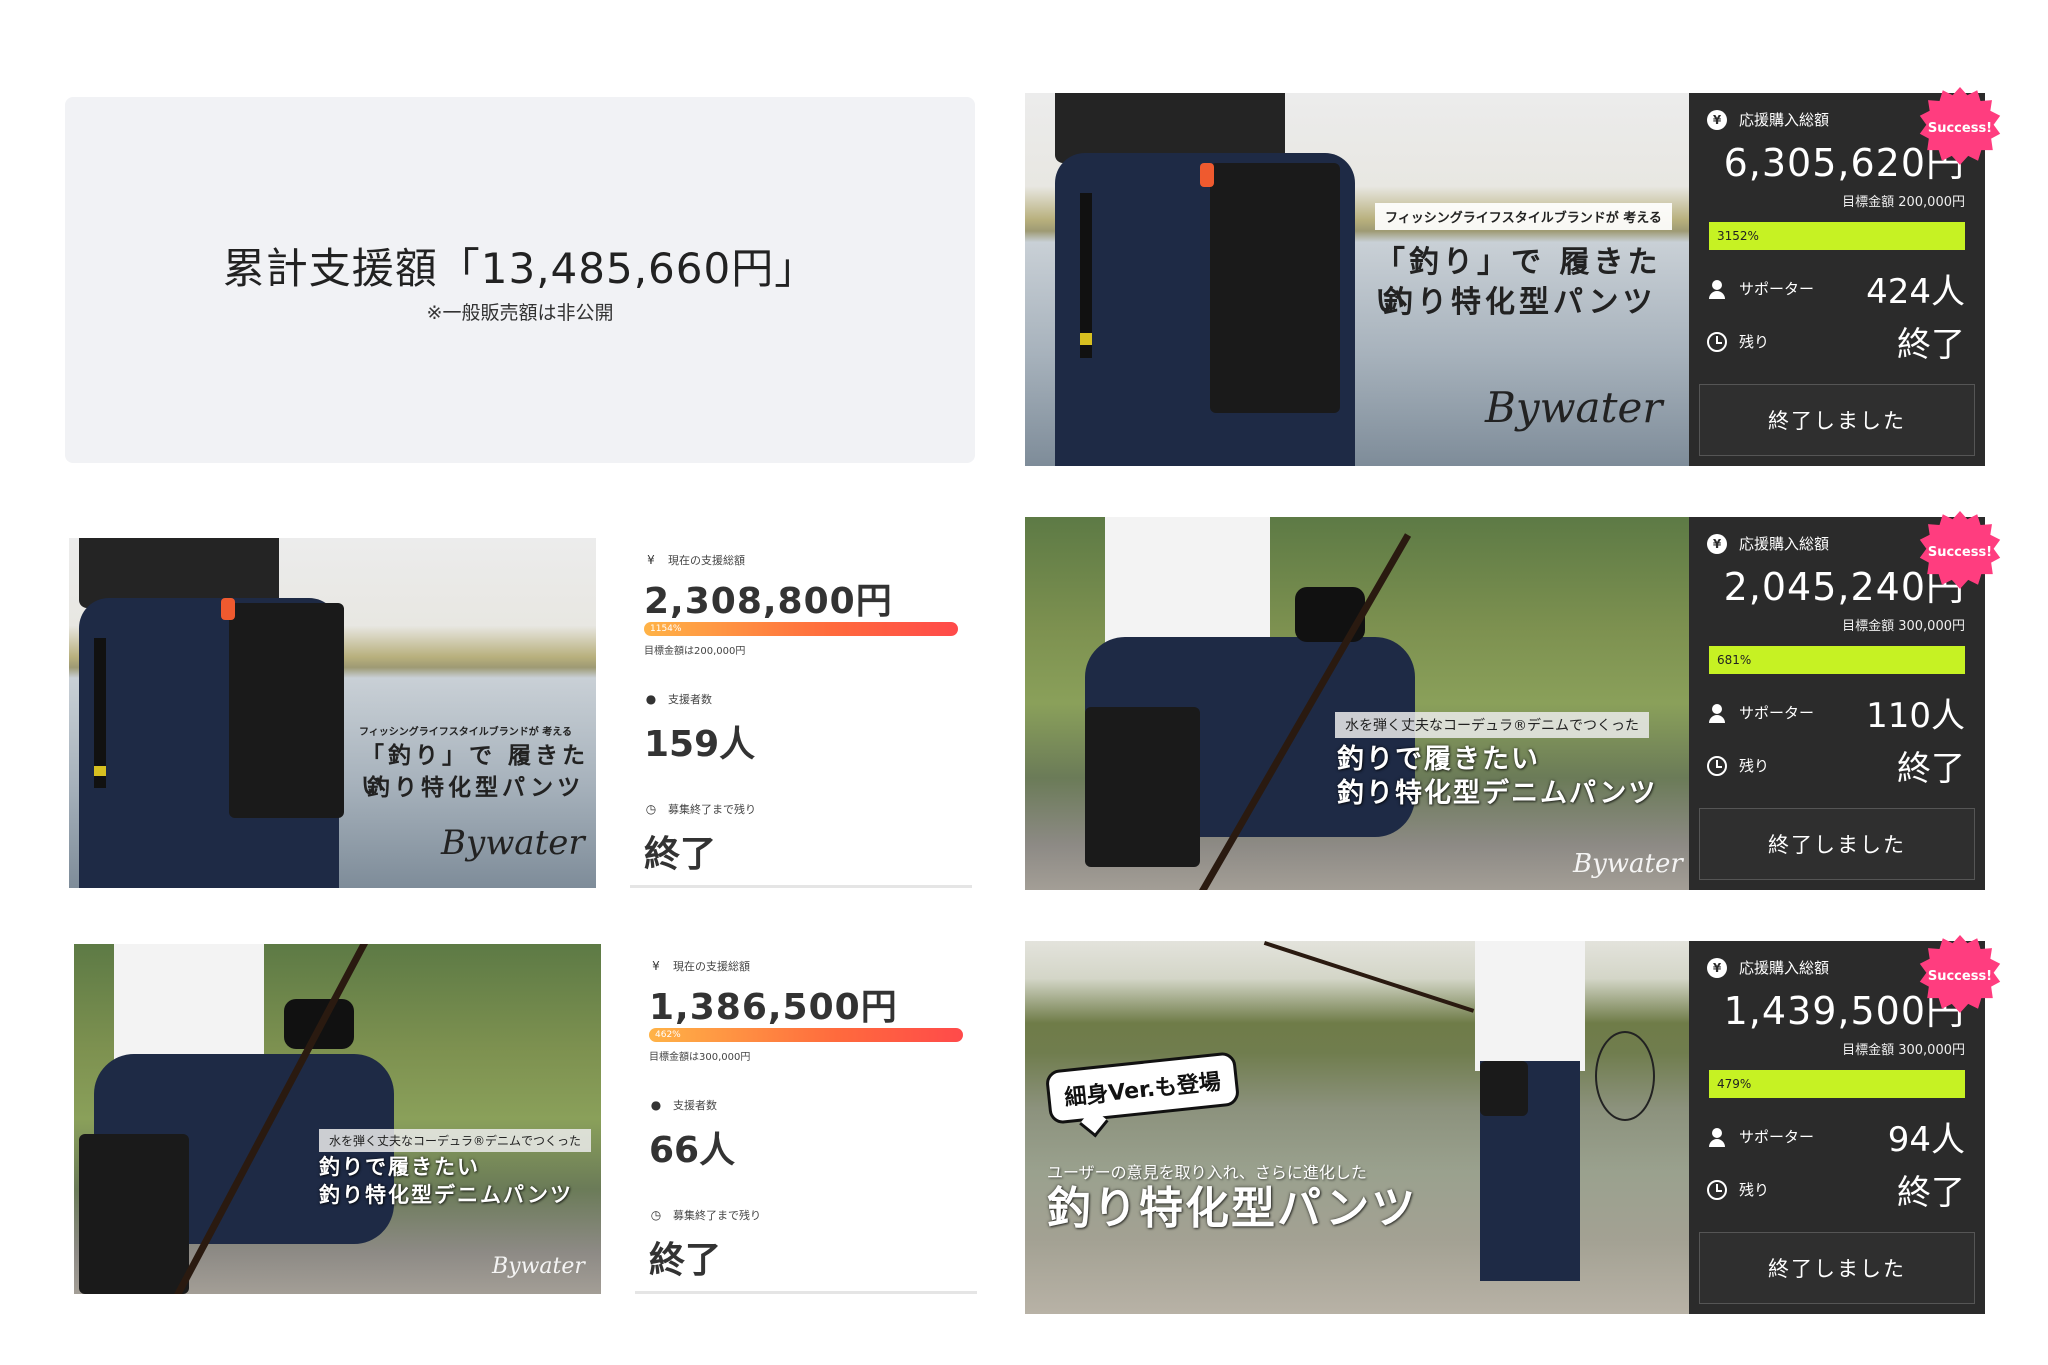  What do you see at coordinates (695, 651) in the screenshot?
I see `goal-amount: 目標金額は200,000円` at bounding box center [695, 651].